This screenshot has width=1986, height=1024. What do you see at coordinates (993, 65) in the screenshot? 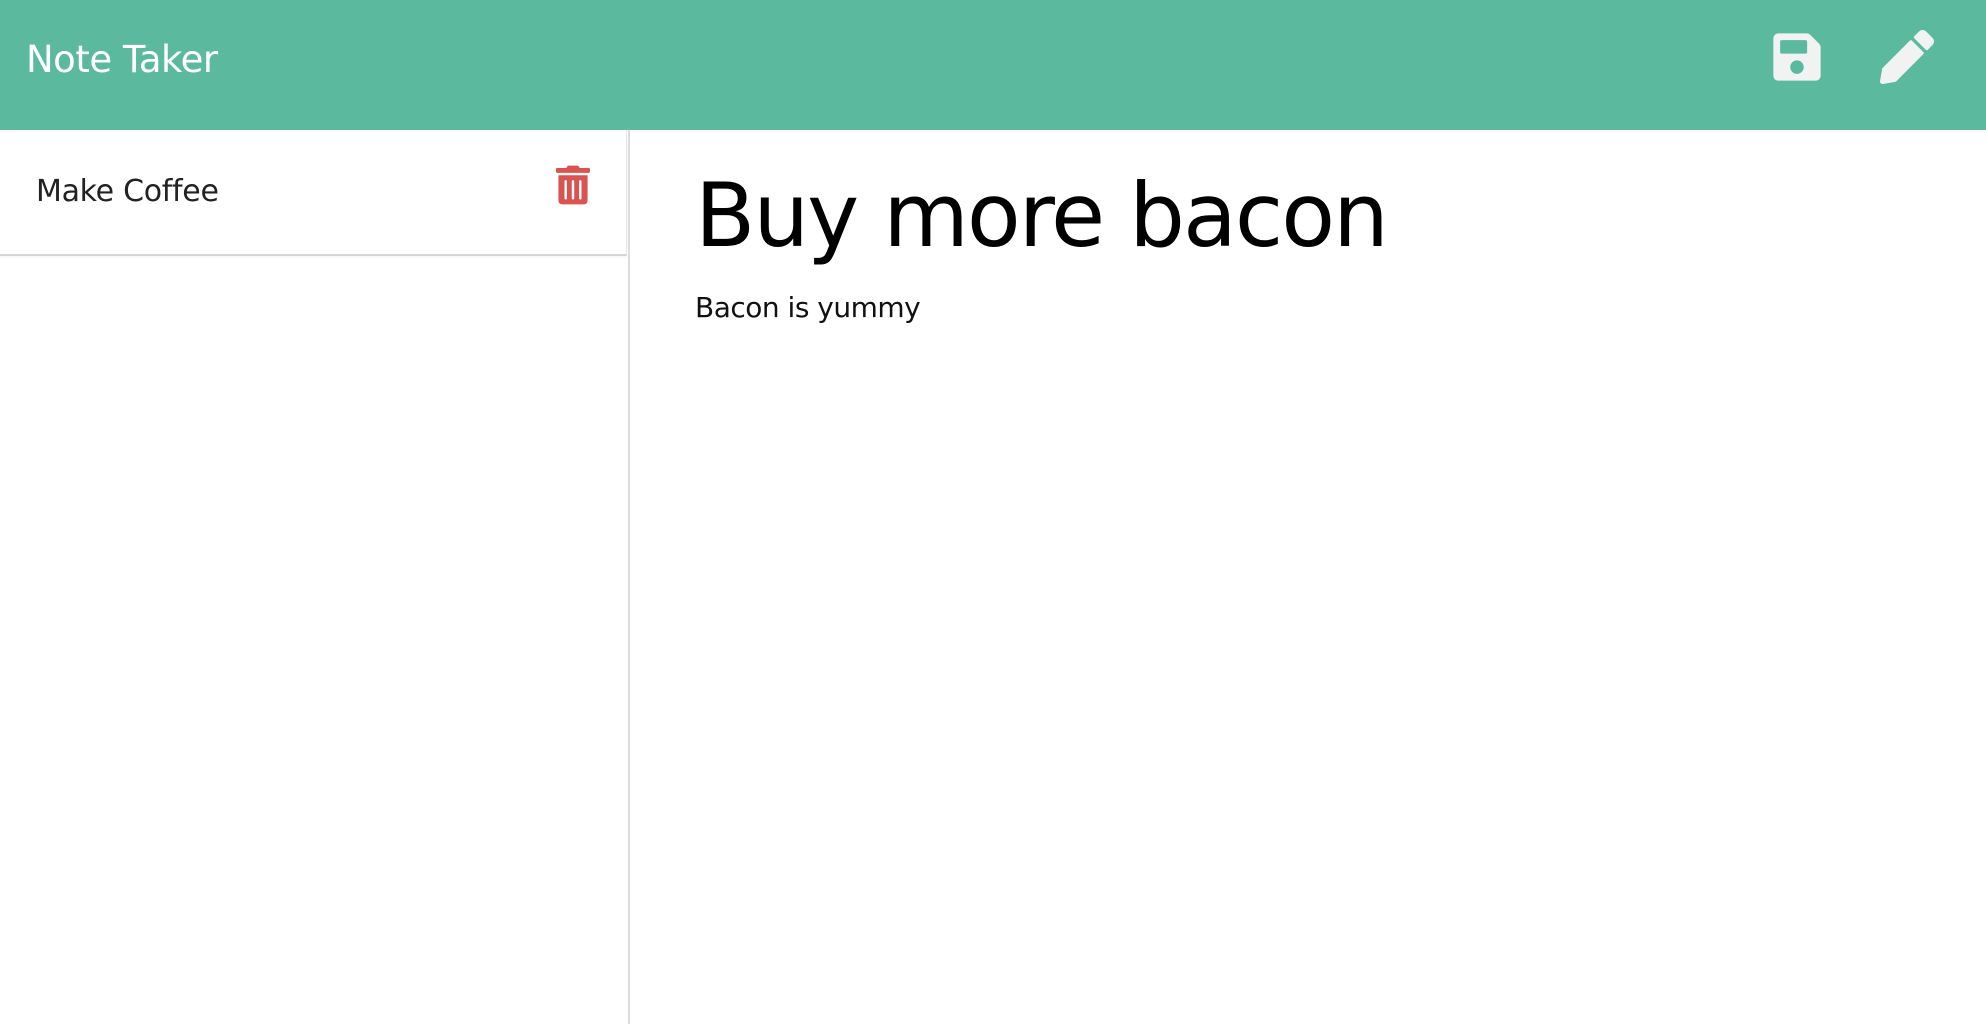
I see `navbar: Note Taker` at bounding box center [993, 65].